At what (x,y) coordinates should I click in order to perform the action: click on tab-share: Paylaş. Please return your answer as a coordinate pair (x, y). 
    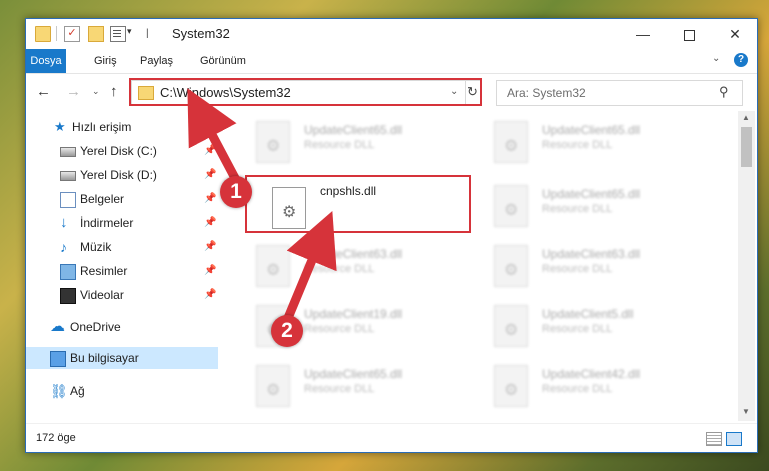
    Looking at the image, I should click on (156, 61).